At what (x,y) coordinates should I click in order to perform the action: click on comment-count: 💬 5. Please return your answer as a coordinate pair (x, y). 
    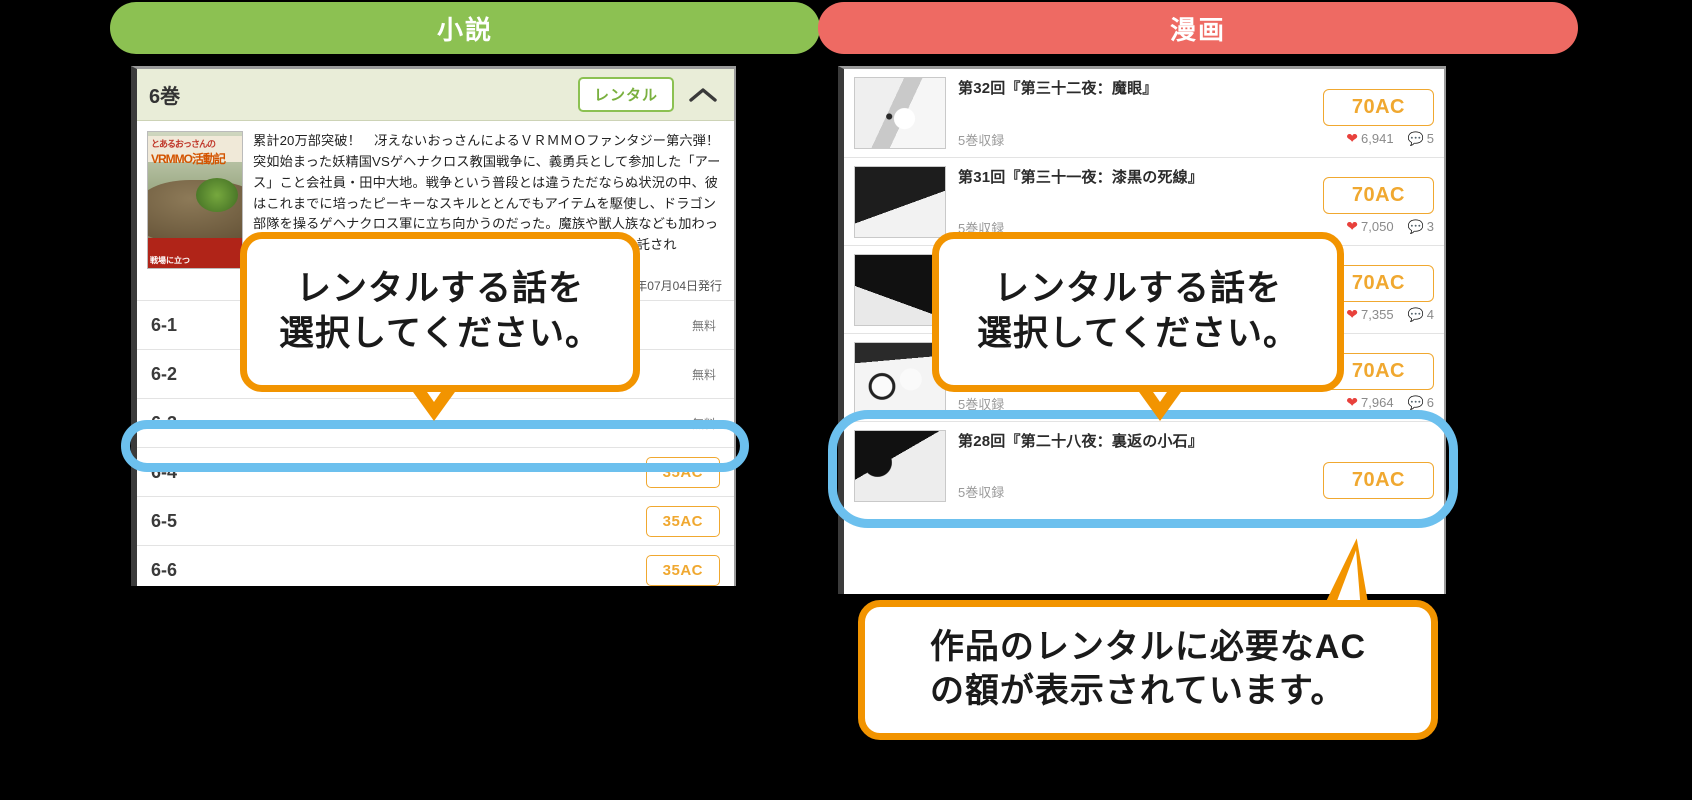
    Looking at the image, I should click on (1420, 138).